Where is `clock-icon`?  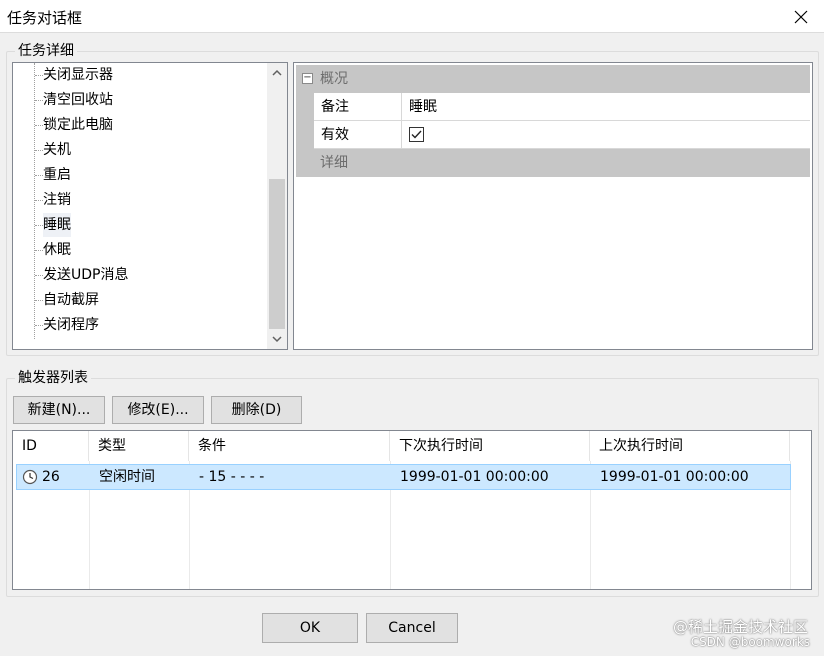
clock-icon is located at coordinates (30, 477).